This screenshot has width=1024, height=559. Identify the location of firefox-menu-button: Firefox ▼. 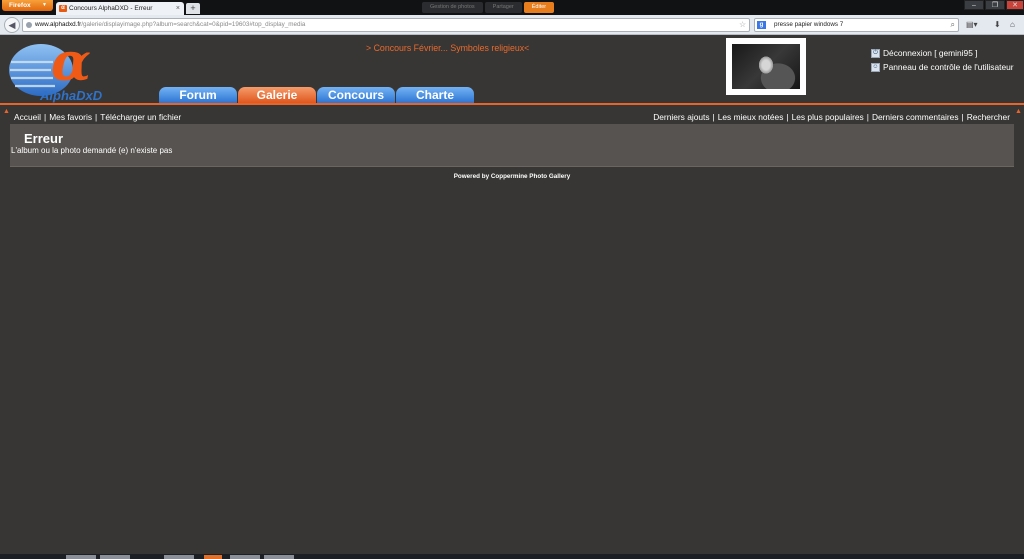
(27, 5).